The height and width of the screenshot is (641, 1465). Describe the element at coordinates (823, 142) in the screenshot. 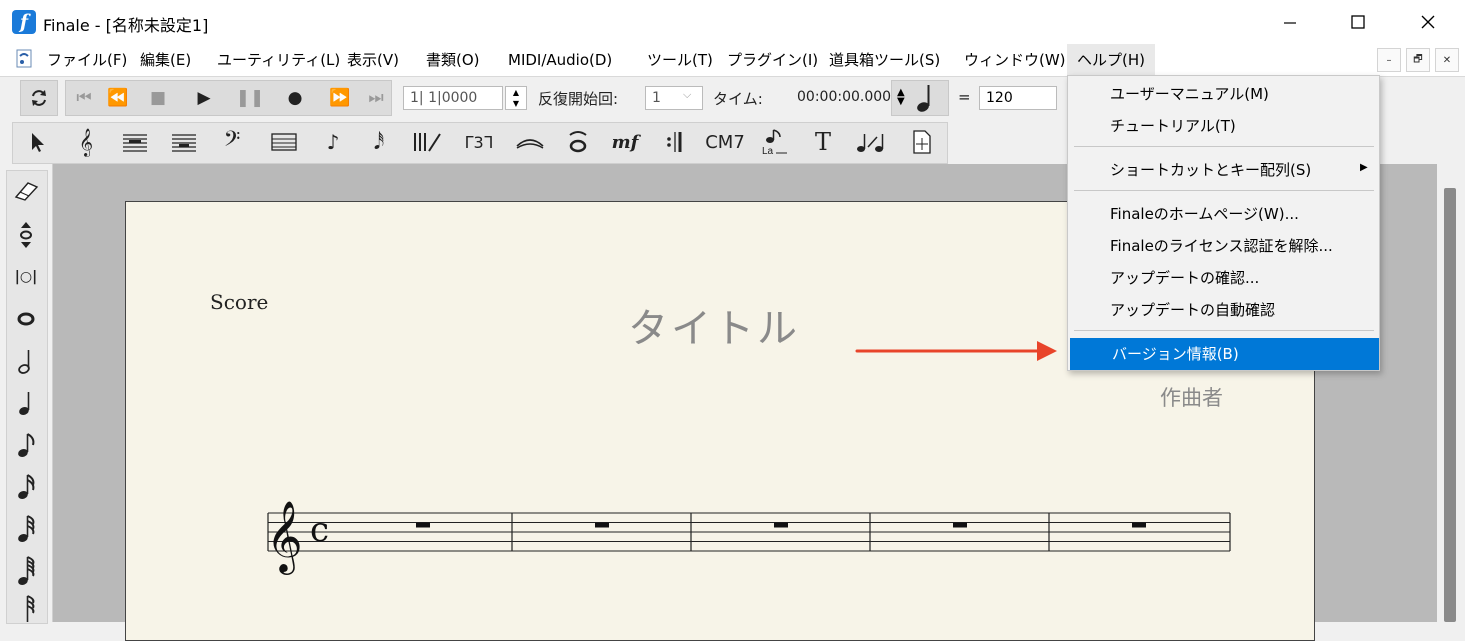

I see `text-tool-icon: T` at that location.